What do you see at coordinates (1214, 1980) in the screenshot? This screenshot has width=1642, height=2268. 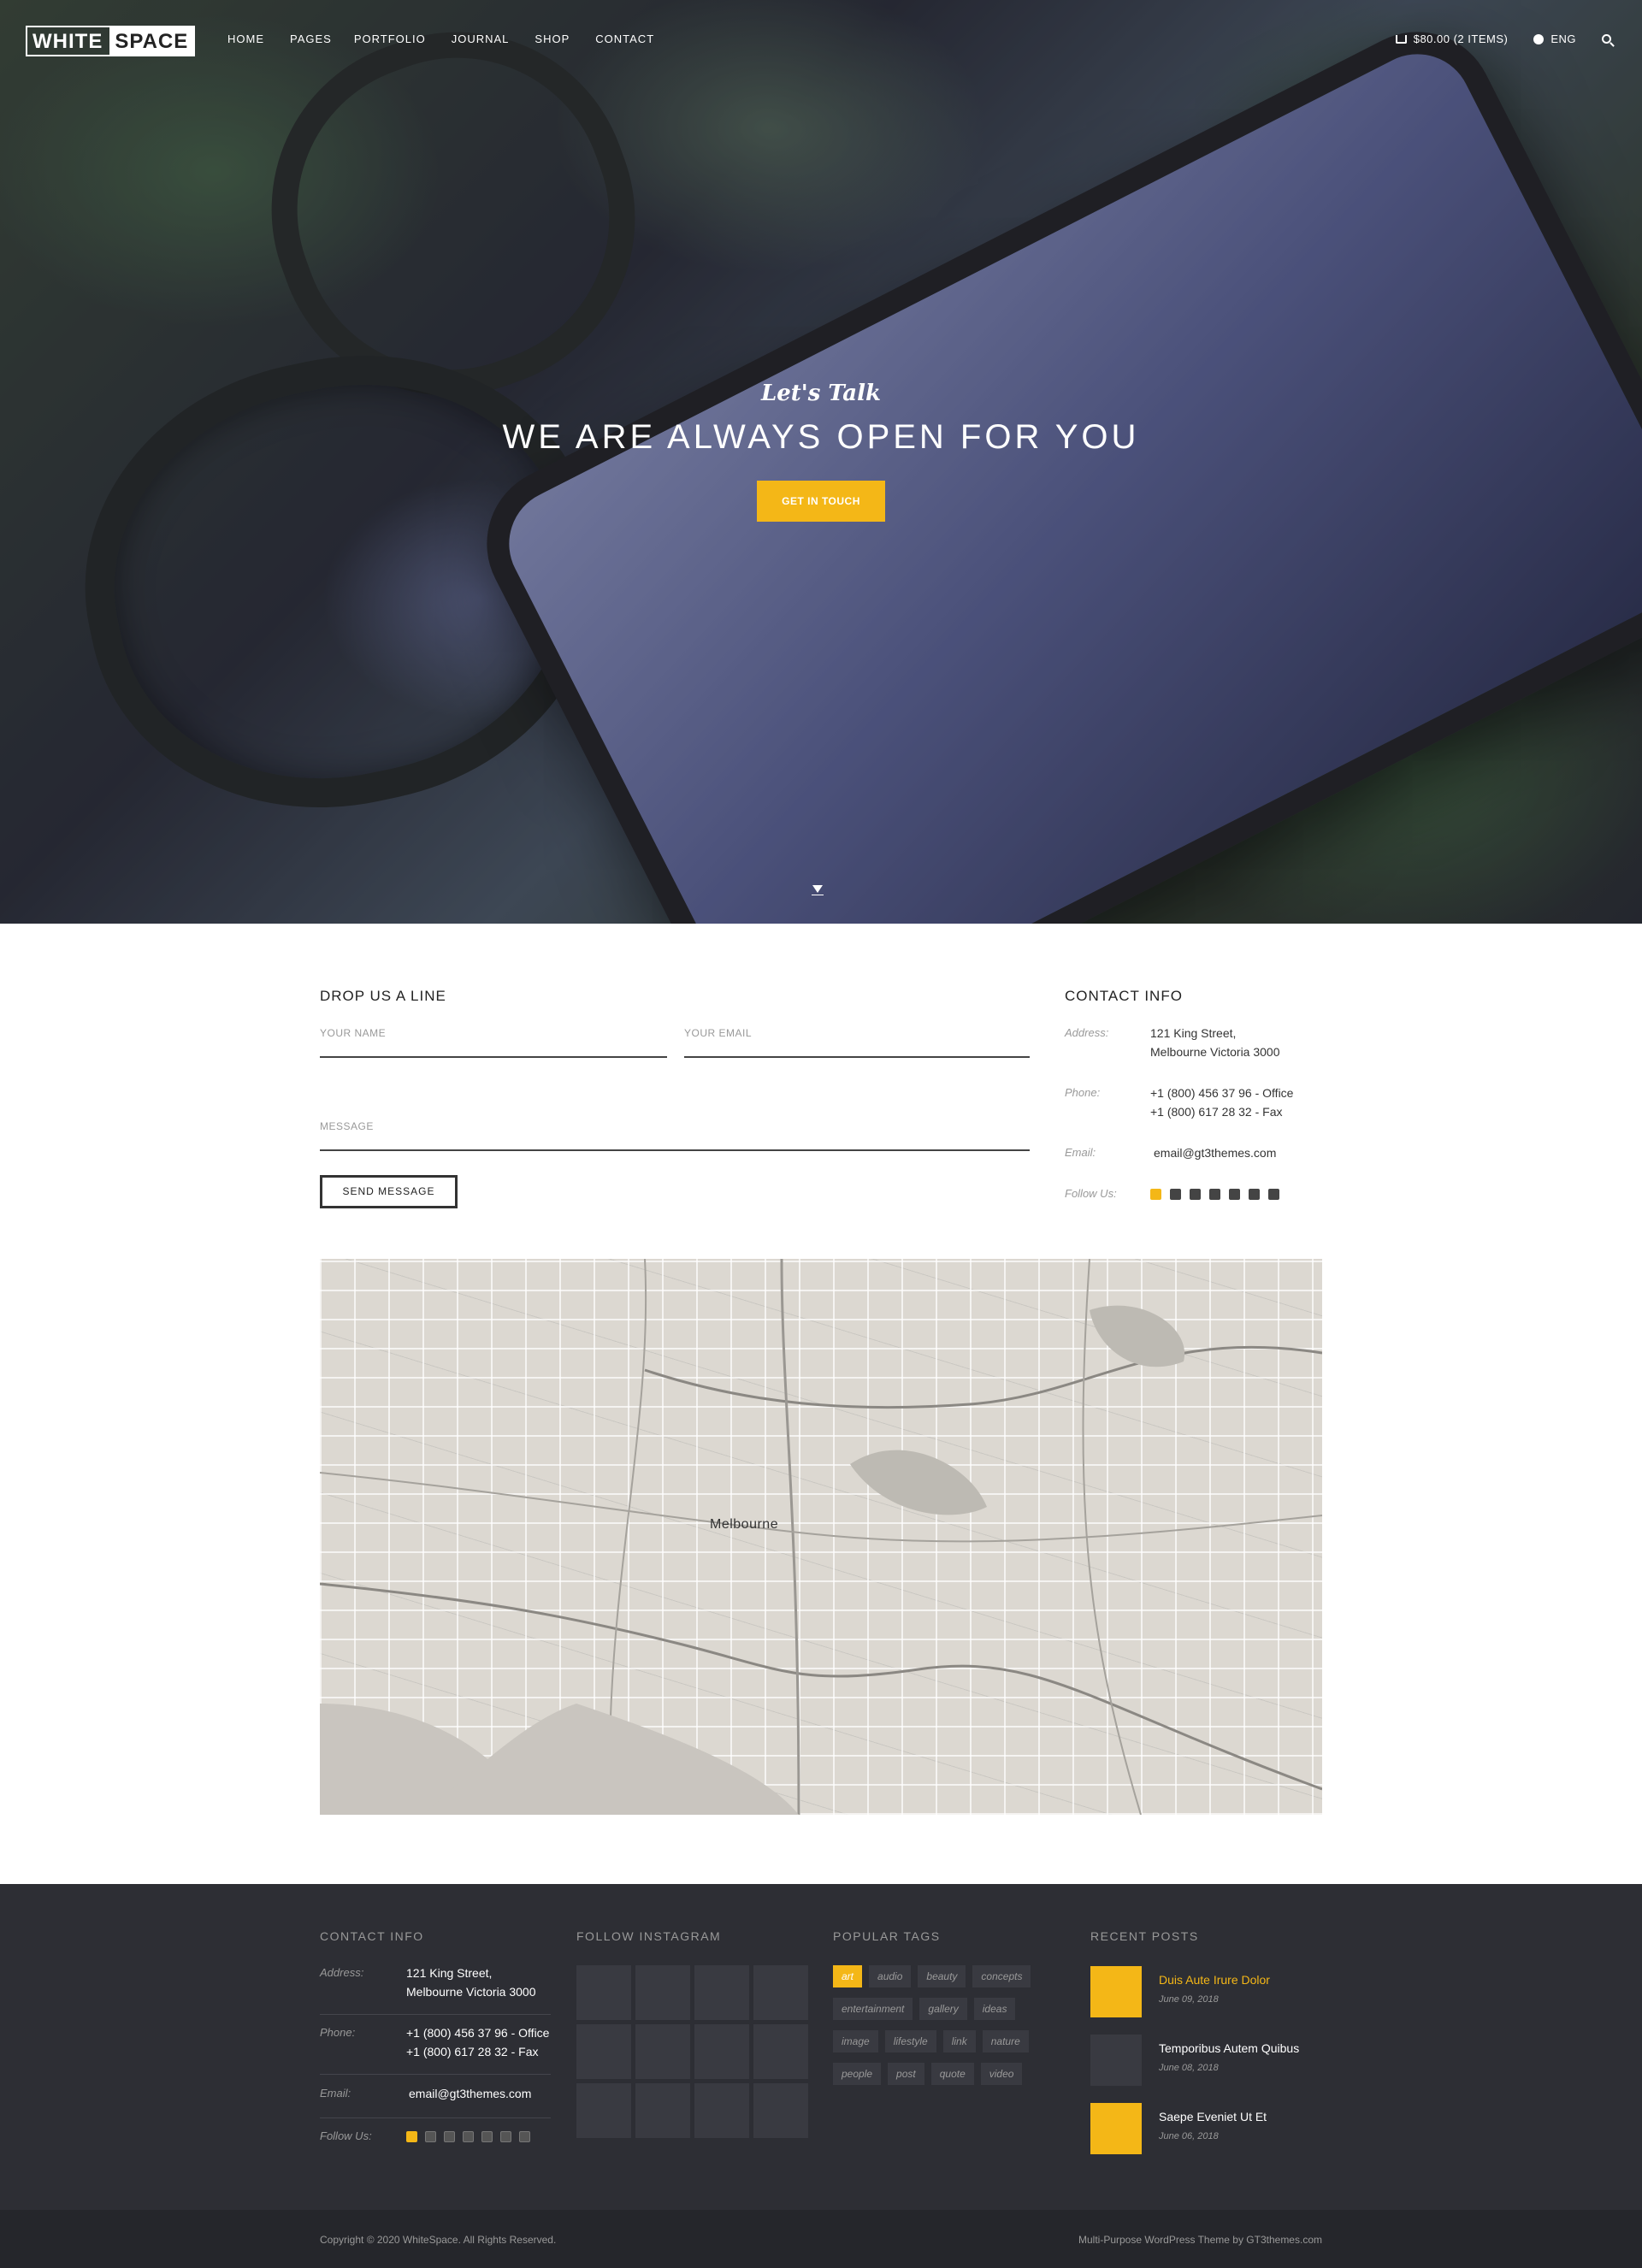 I see `post-title: Duis Aute Irure Dolor` at bounding box center [1214, 1980].